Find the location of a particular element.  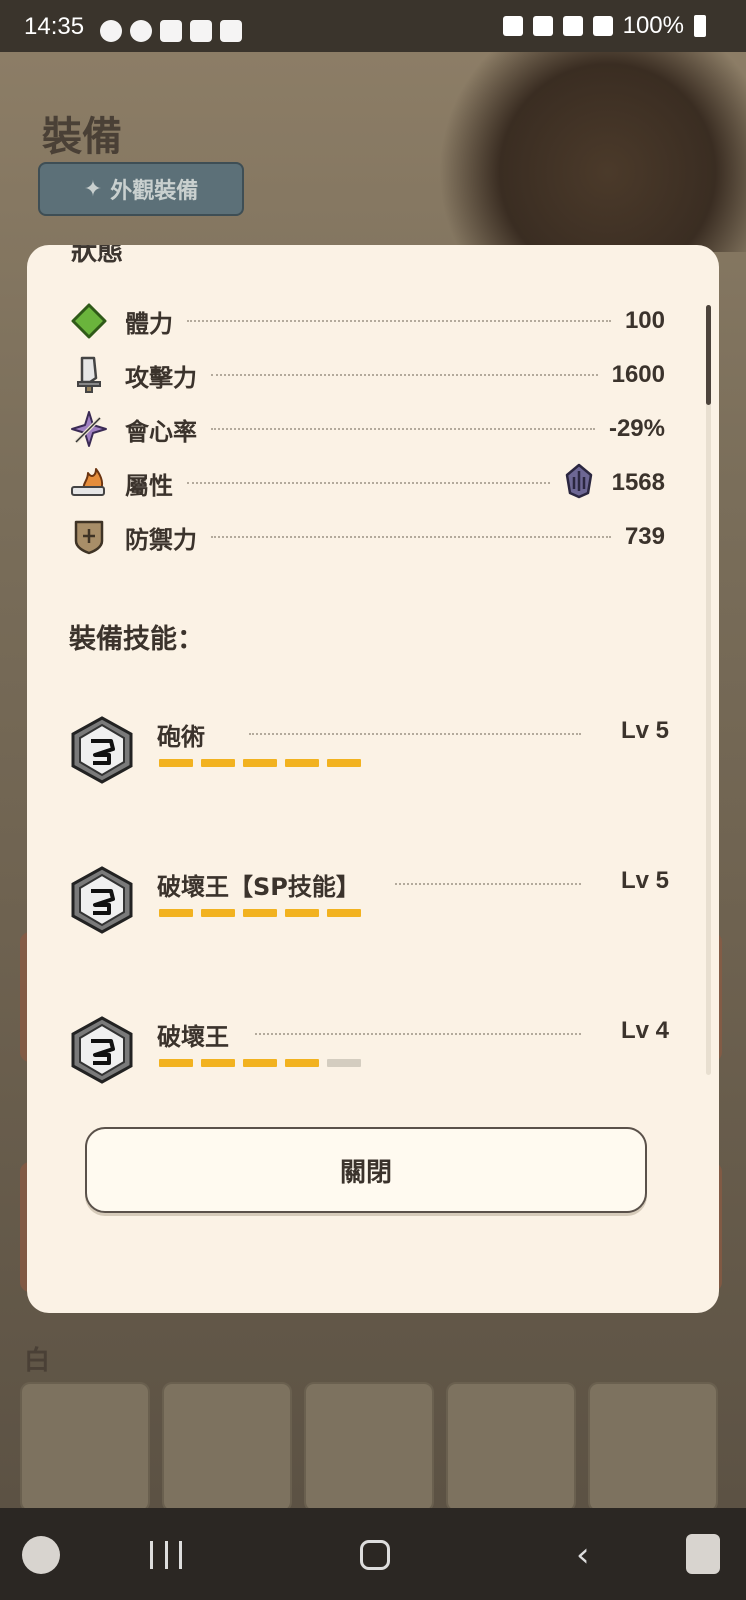

stat-value: -29% is located at coordinates (636, 428).